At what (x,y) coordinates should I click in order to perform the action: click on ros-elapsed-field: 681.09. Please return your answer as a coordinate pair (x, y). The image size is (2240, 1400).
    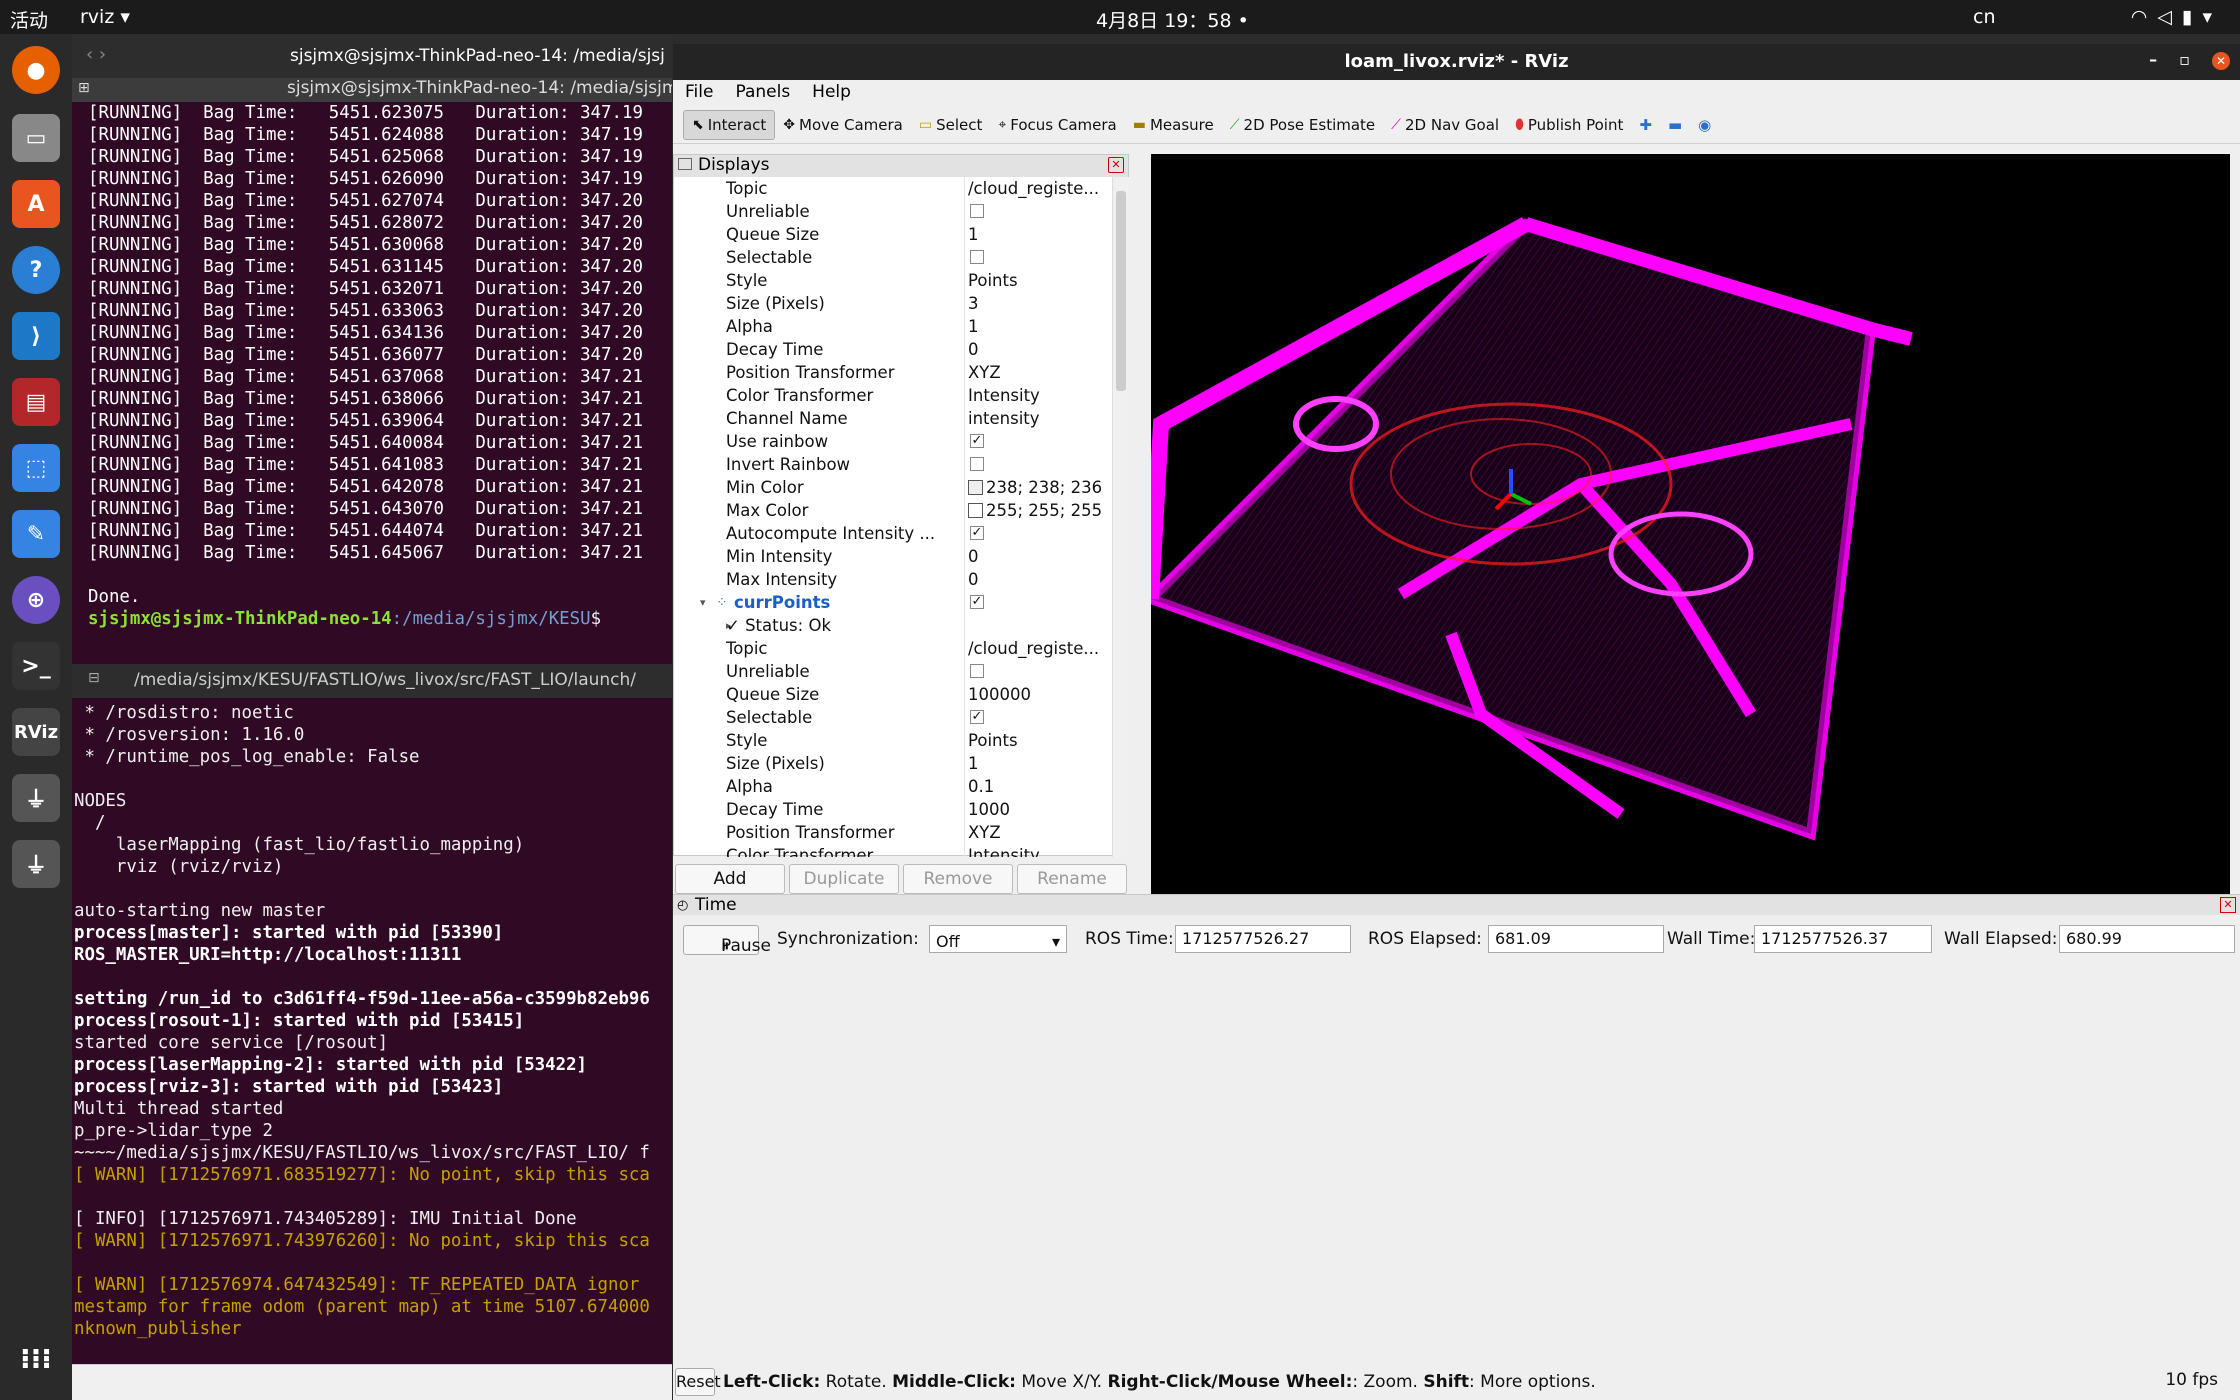
    Looking at the image, I should click on (1576, 939).